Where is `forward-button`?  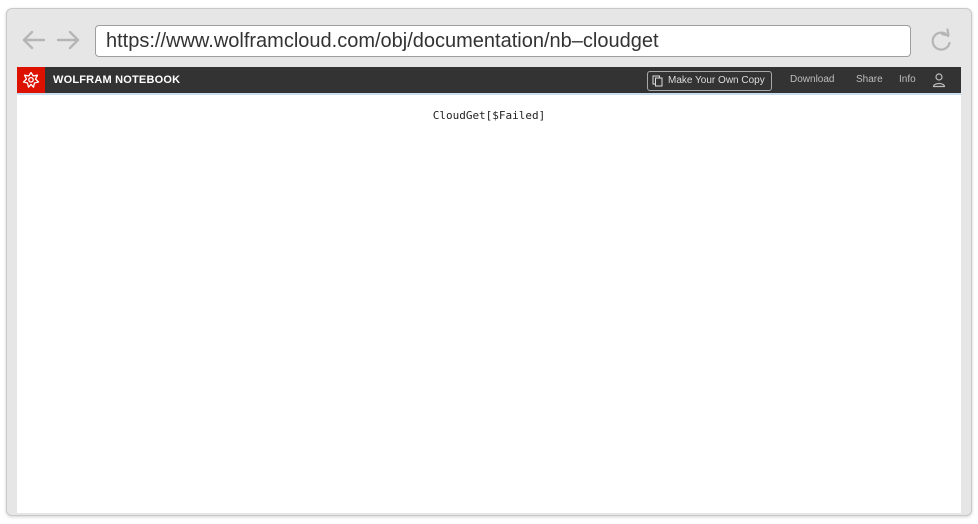
forward-button is located at coordinates (68, 40).